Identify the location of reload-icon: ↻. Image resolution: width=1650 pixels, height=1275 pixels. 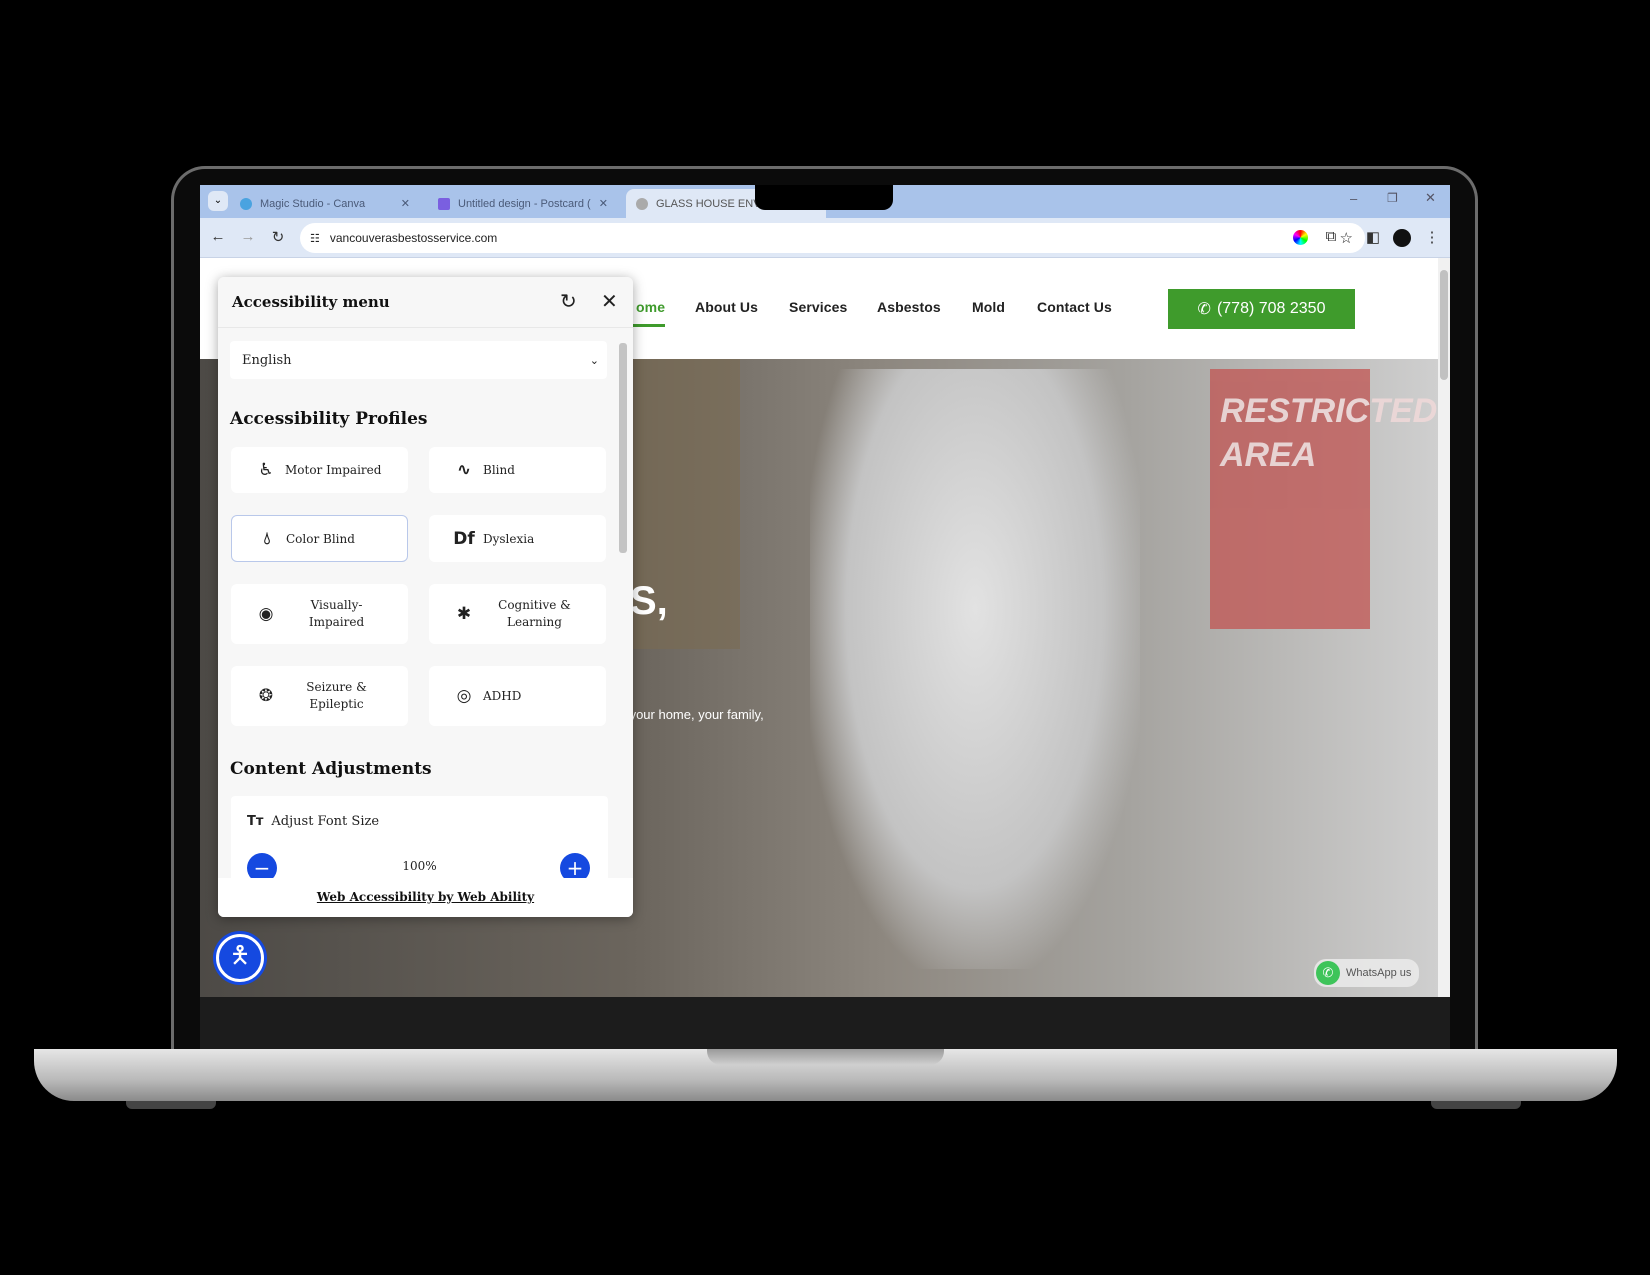
(278, 237).